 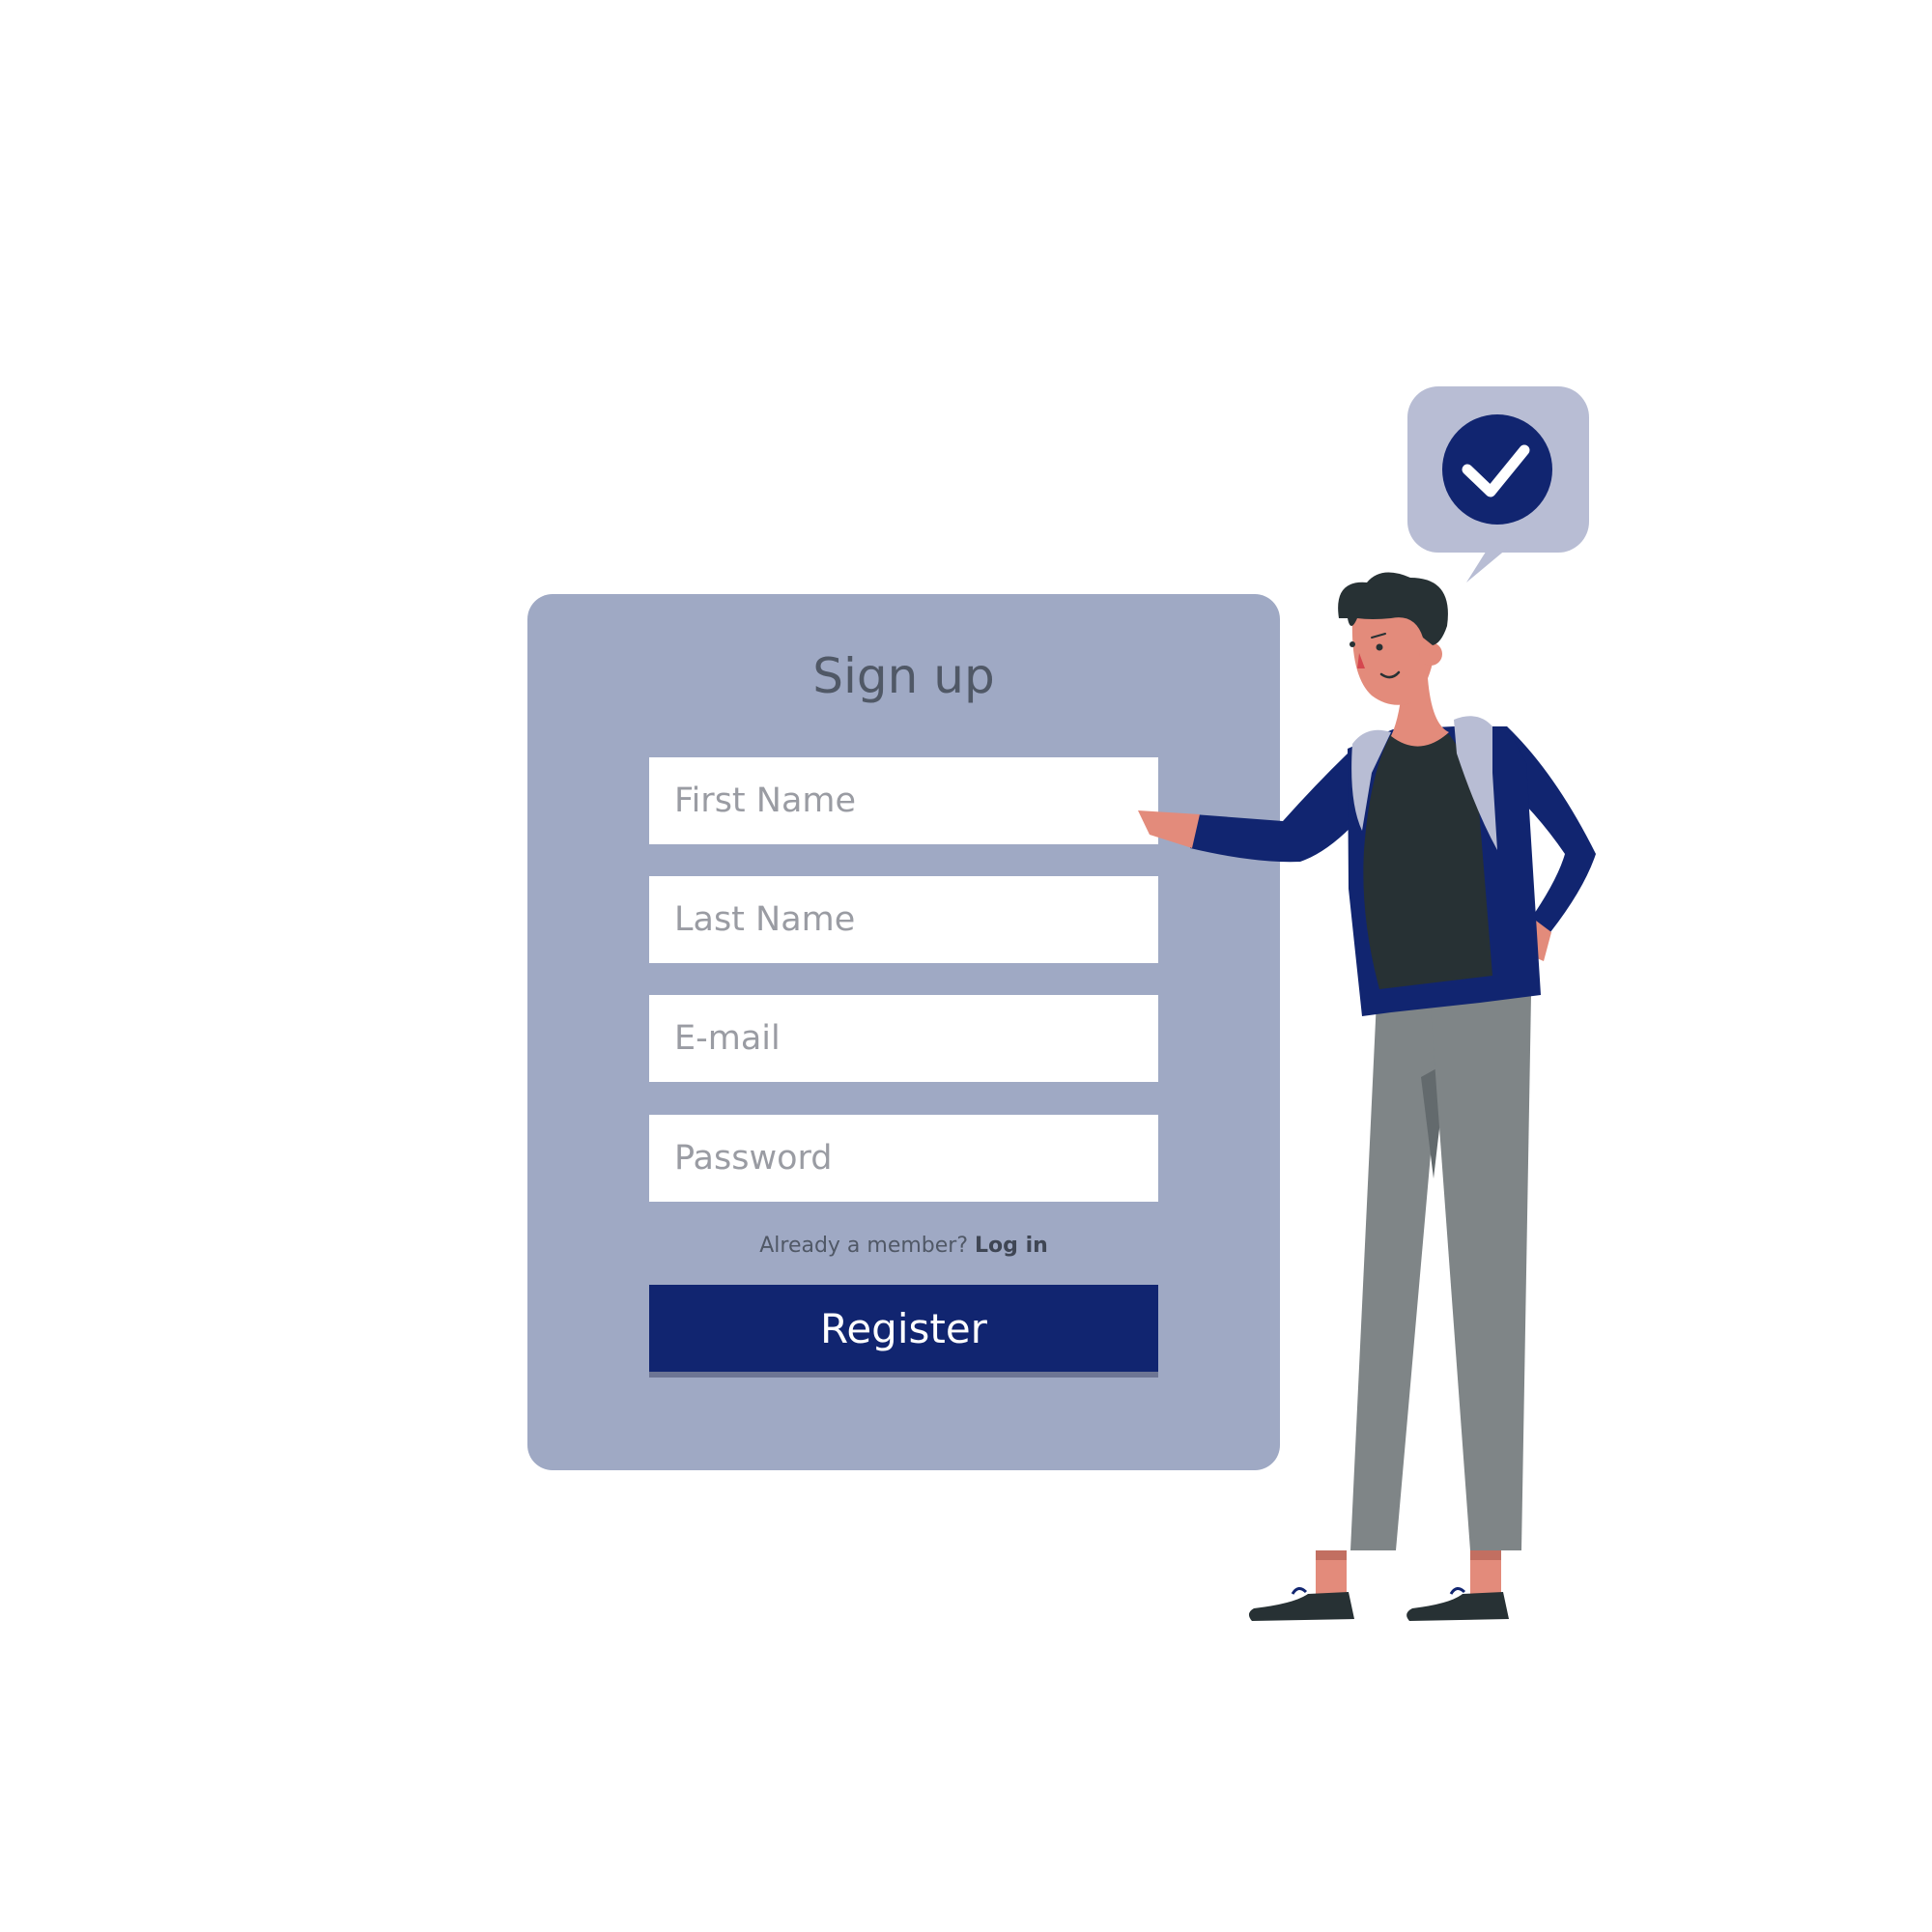 I want to click on register-button: Register, so click(x=903, y=1328).